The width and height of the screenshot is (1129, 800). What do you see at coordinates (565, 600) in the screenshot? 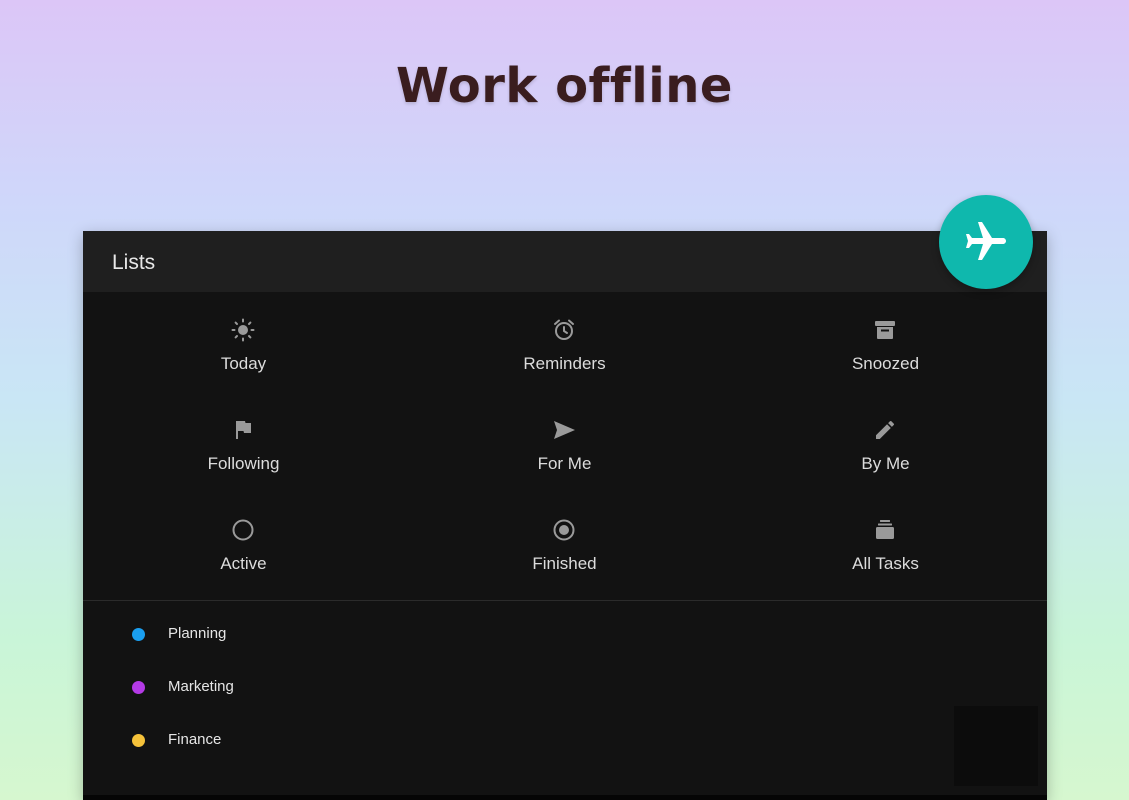
I see `section-divider` at bounding box center [565, 600].